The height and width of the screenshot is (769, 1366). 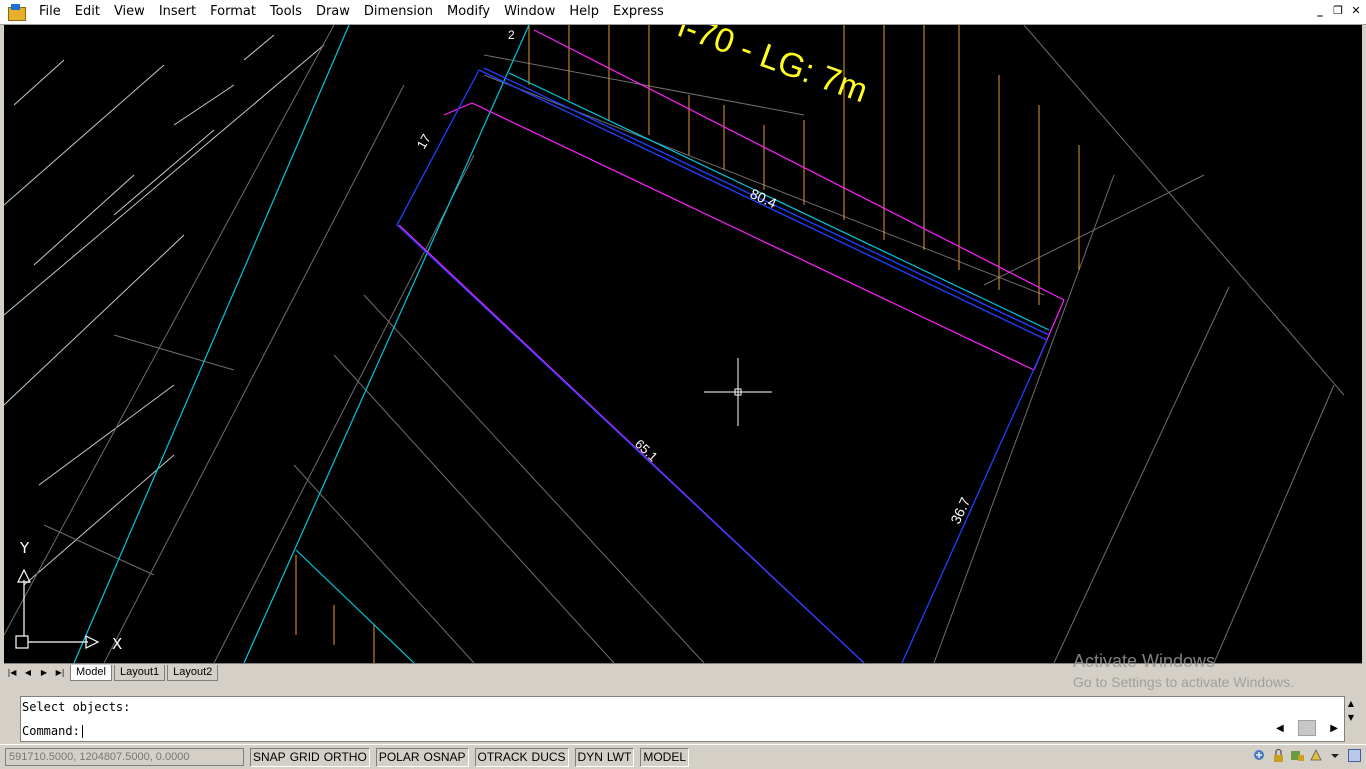 What do you see at coordinates (193, 672) in the screenshot?
I see `tab-layout2: Layout2` at bounding box center [193, 672].